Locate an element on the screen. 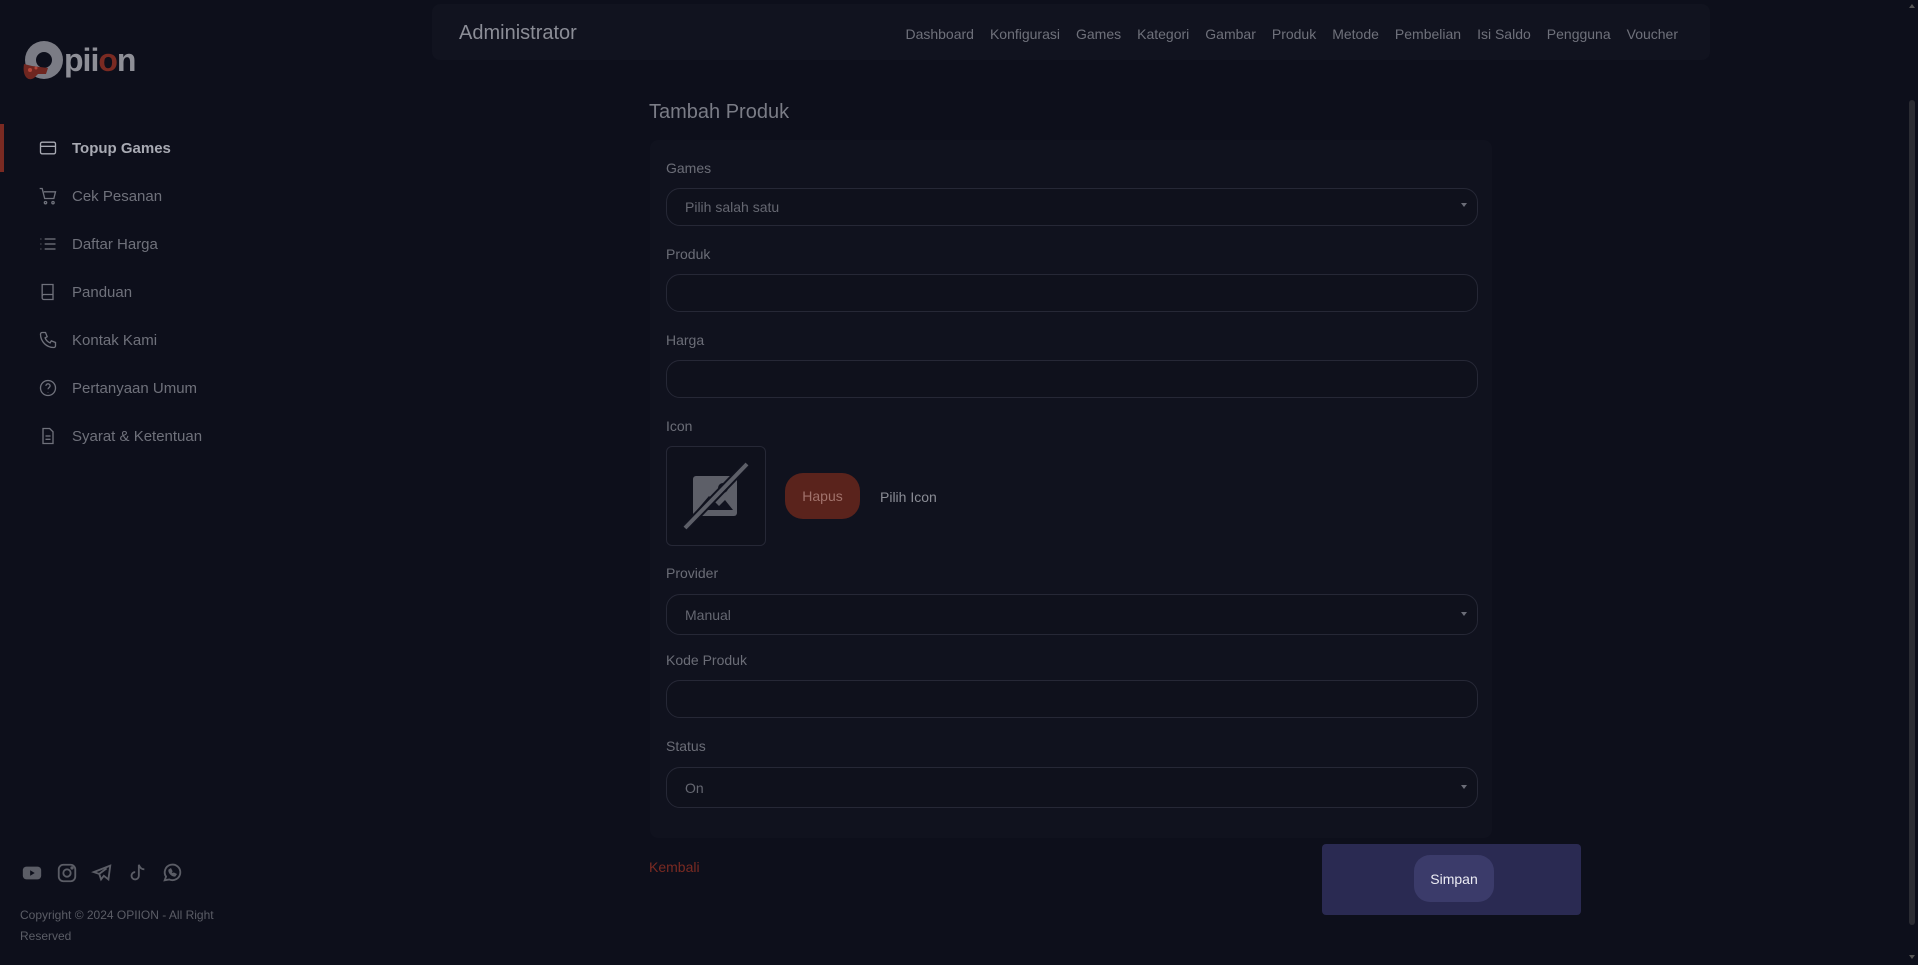  menu-produk: Produk is located at coordinates (1294, 34).